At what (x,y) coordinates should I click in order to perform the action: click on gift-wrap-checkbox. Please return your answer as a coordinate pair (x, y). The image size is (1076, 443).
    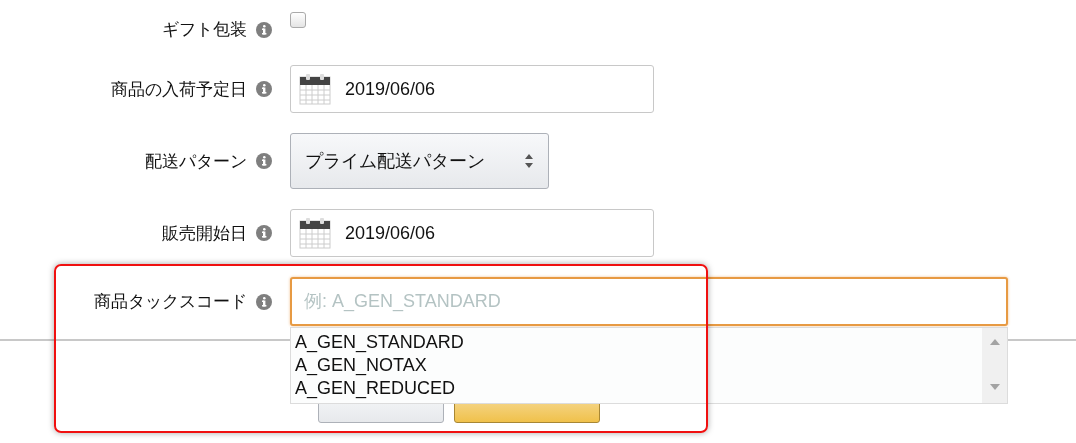
    Looking at the image, I should click on (298, 20).